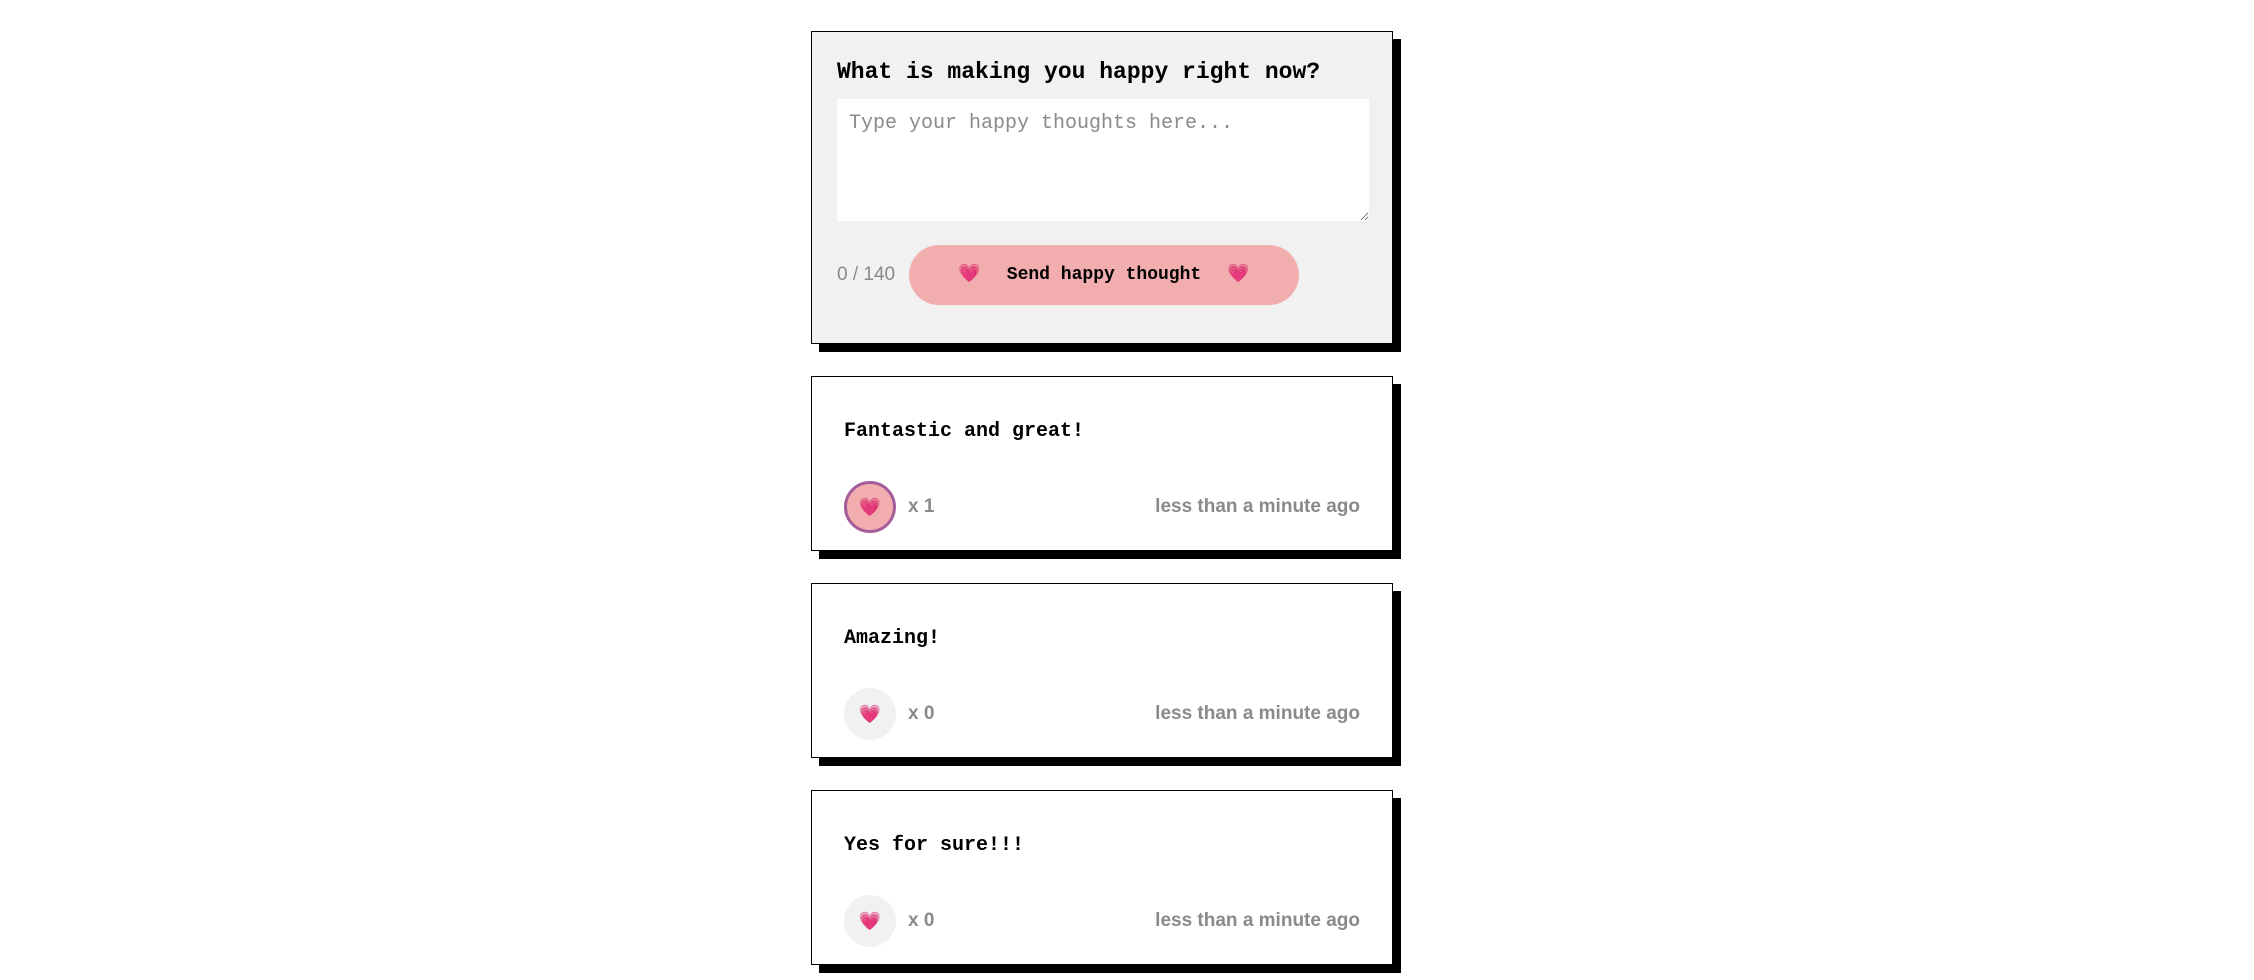  What do you see at coordinates (964, 431) in the screenshot?
I see `thought-message: Fantastic and great!` at bounding box center [964, 431].